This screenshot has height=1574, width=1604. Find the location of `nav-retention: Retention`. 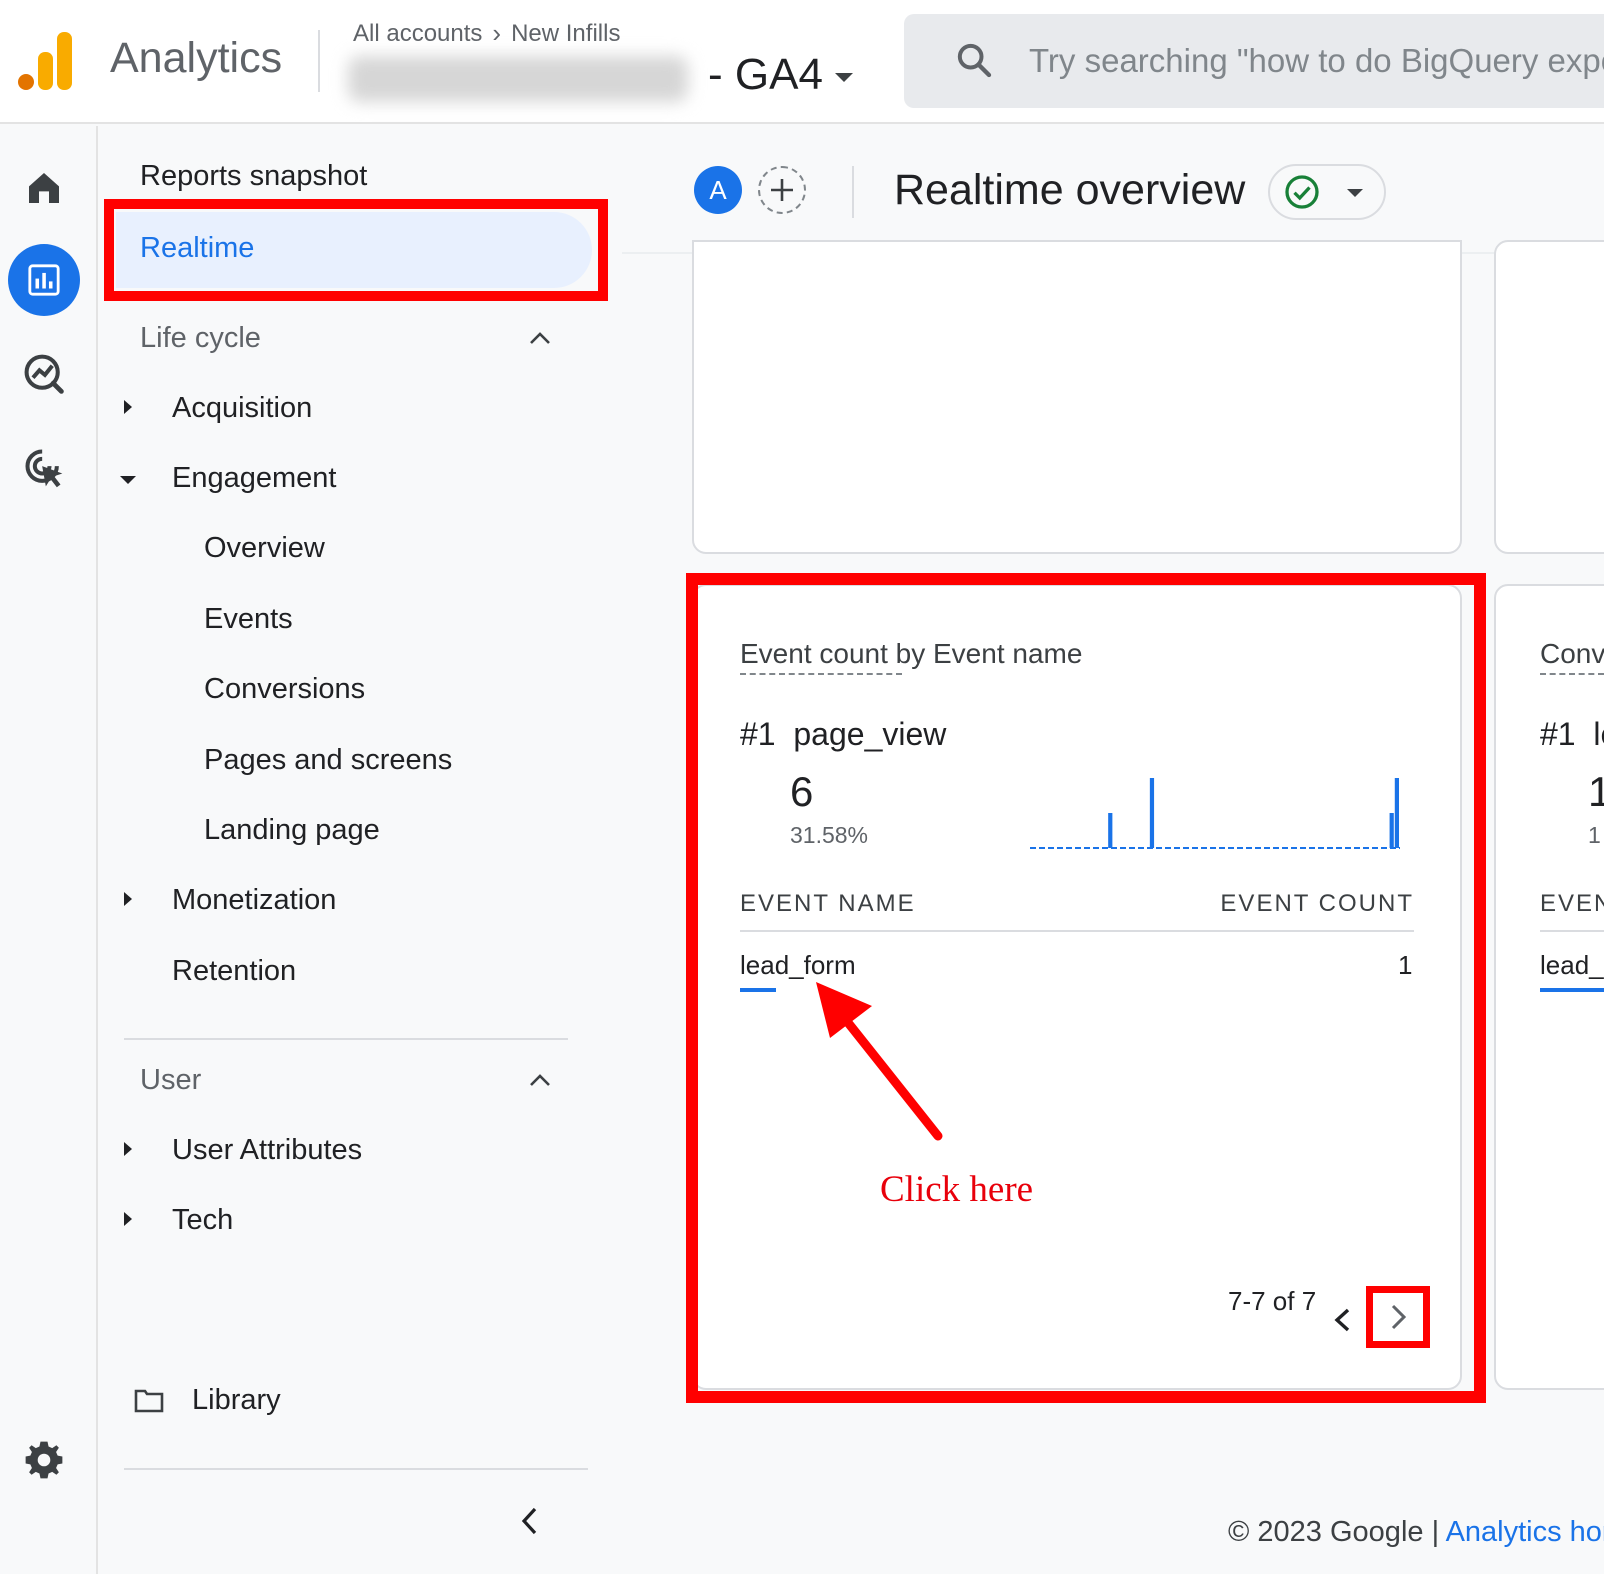

nav-retention: Retention is located at coordinates (234, 971).